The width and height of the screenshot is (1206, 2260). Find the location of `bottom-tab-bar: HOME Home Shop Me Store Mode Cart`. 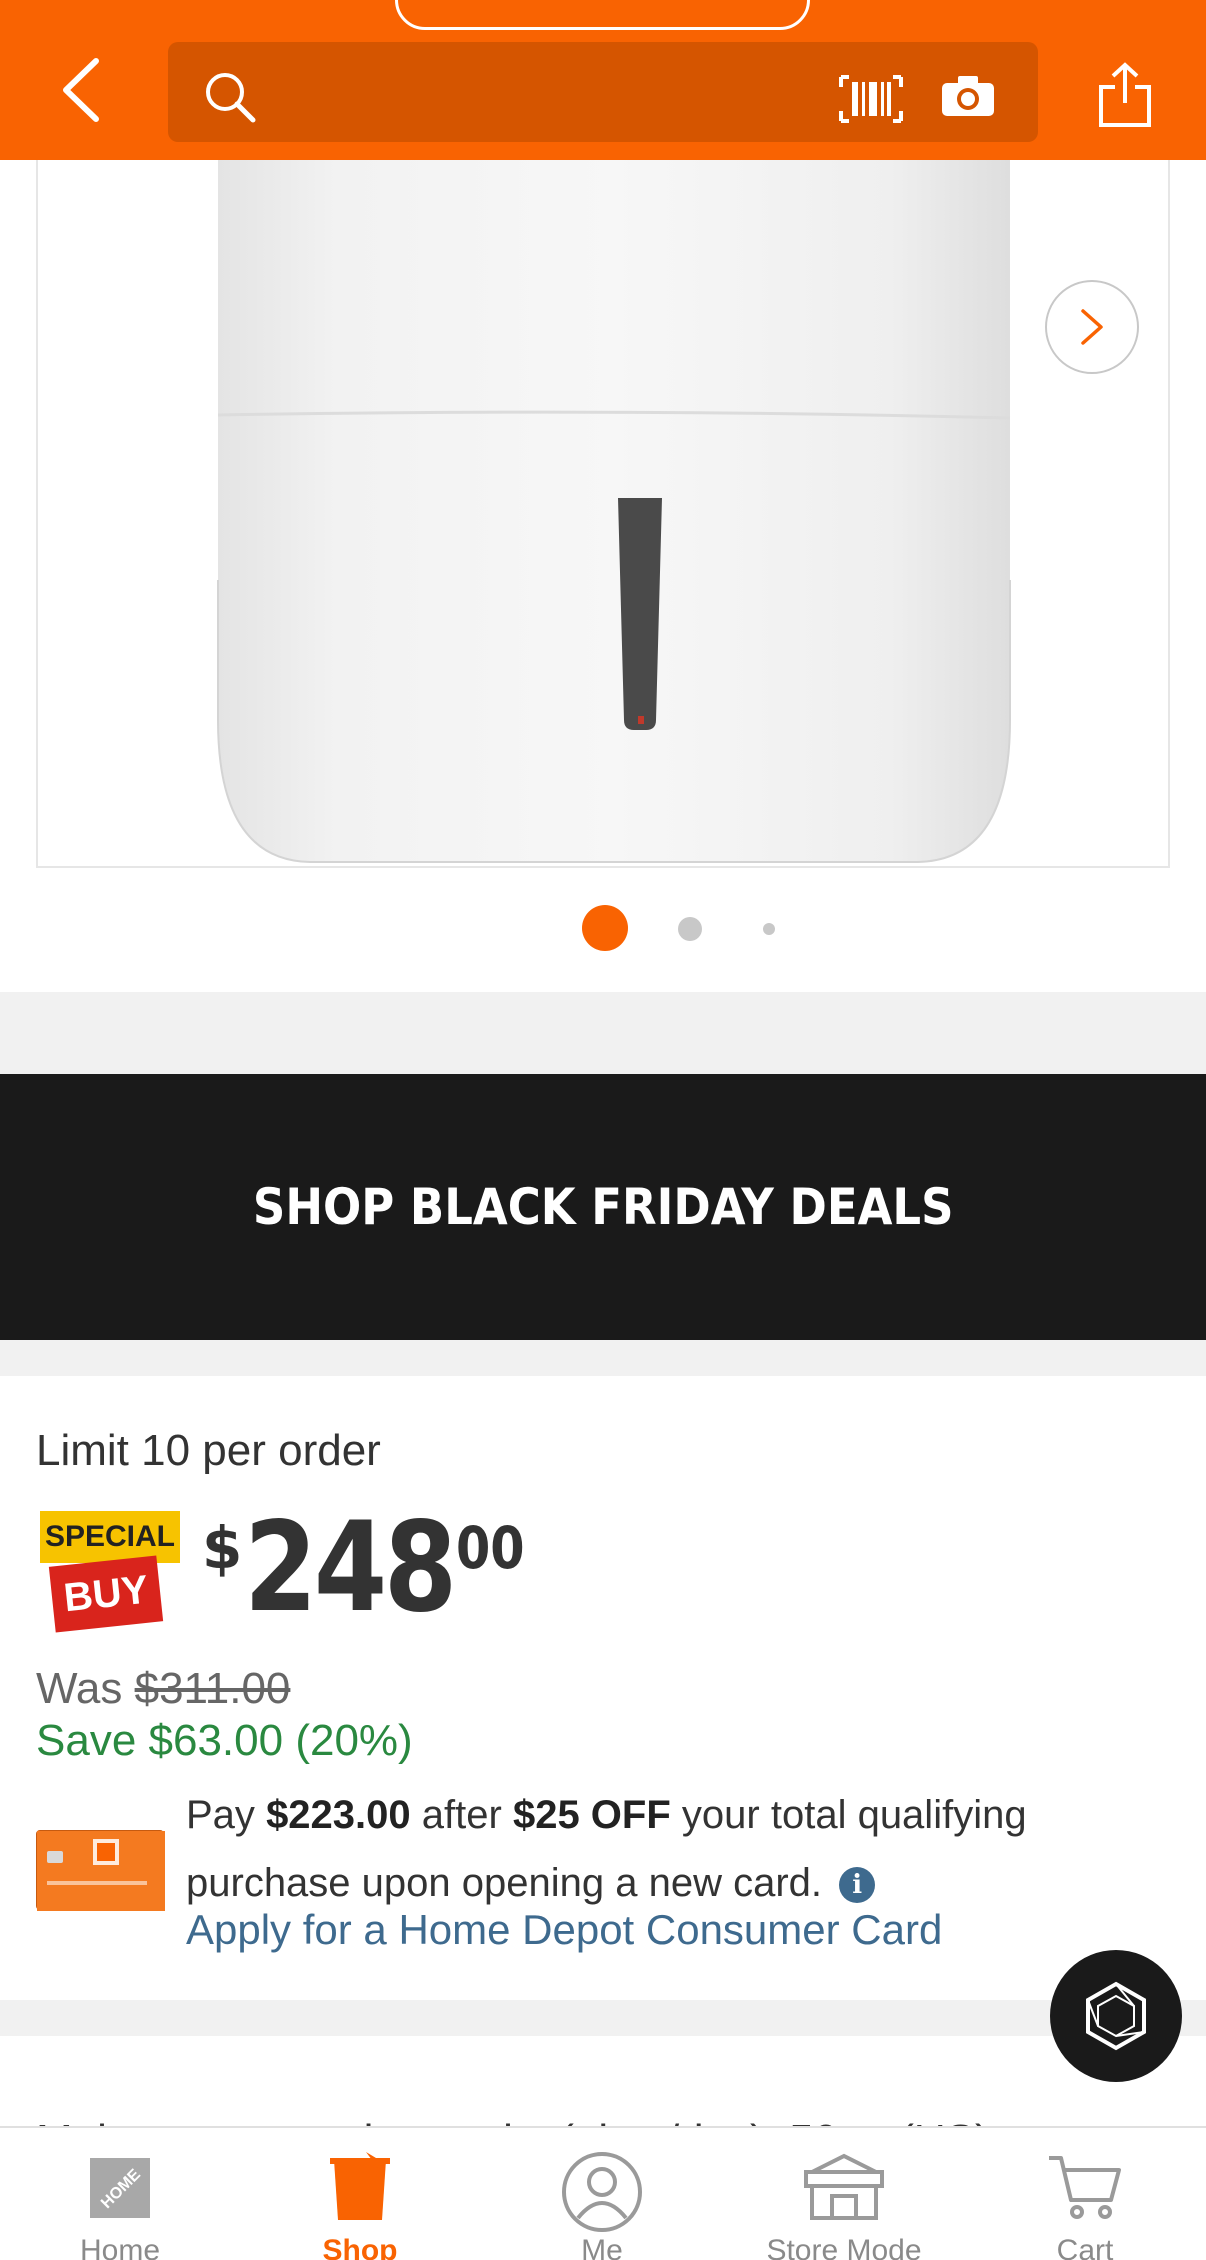

bottom-tab-bar: HOME Home Shop Me Store Mode Cart is located at coordinates (603, 2193).